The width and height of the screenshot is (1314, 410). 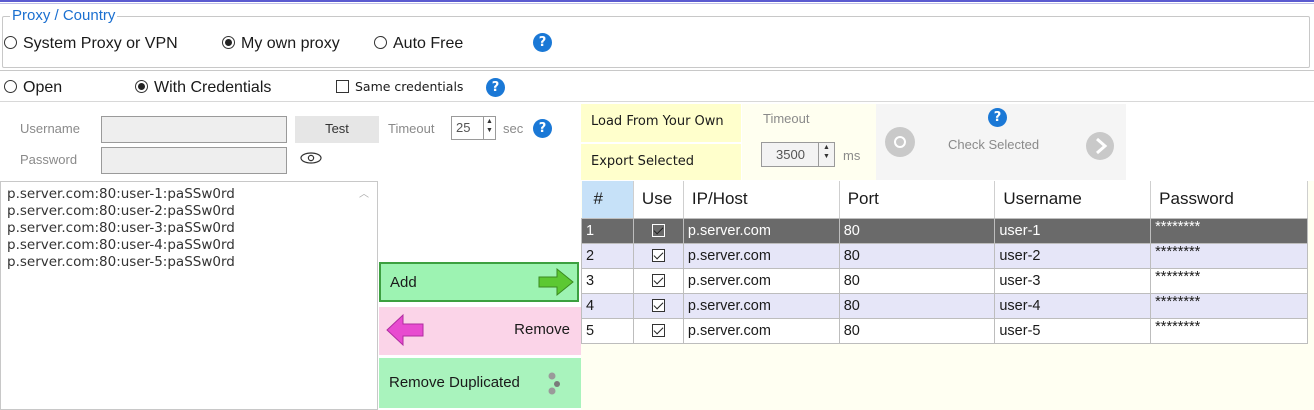 What do you see at coordinates (607, 305) in the screenshot?
I see `row-number: 4` at bounding box center [607, 305].